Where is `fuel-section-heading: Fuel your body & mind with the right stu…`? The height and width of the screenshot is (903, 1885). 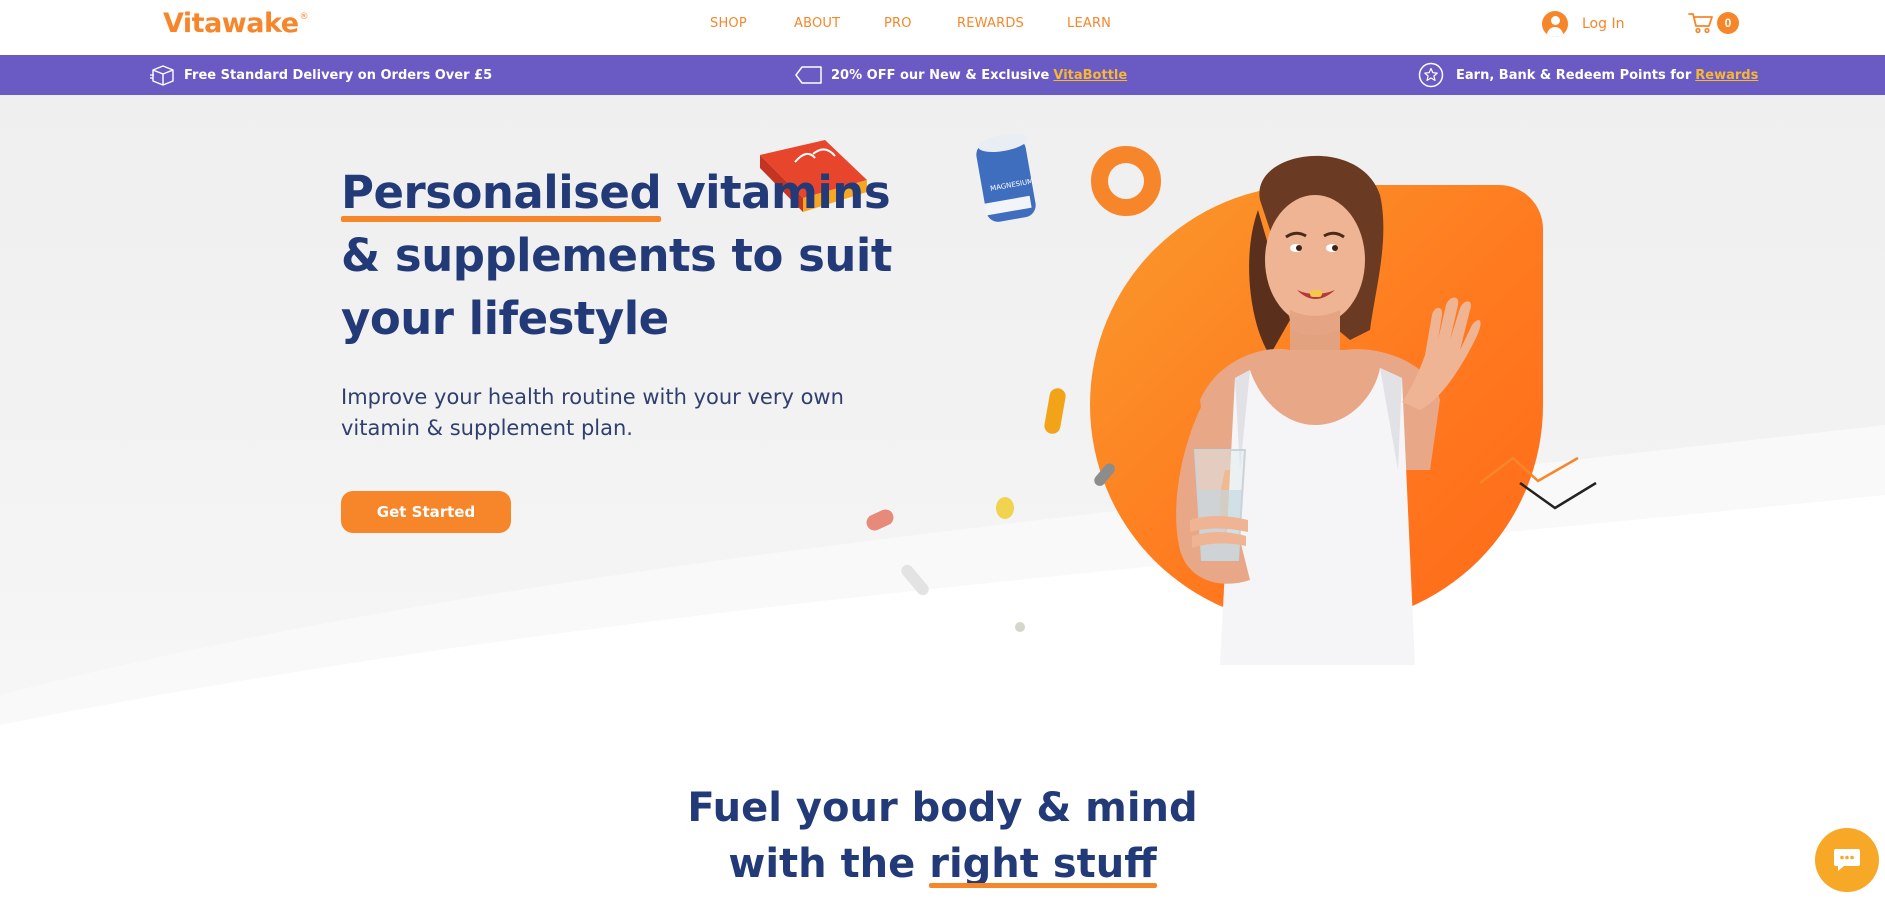 fuel-section-heading: Fuel your body & mind with the right stu… is located at coordinates (942, 836).